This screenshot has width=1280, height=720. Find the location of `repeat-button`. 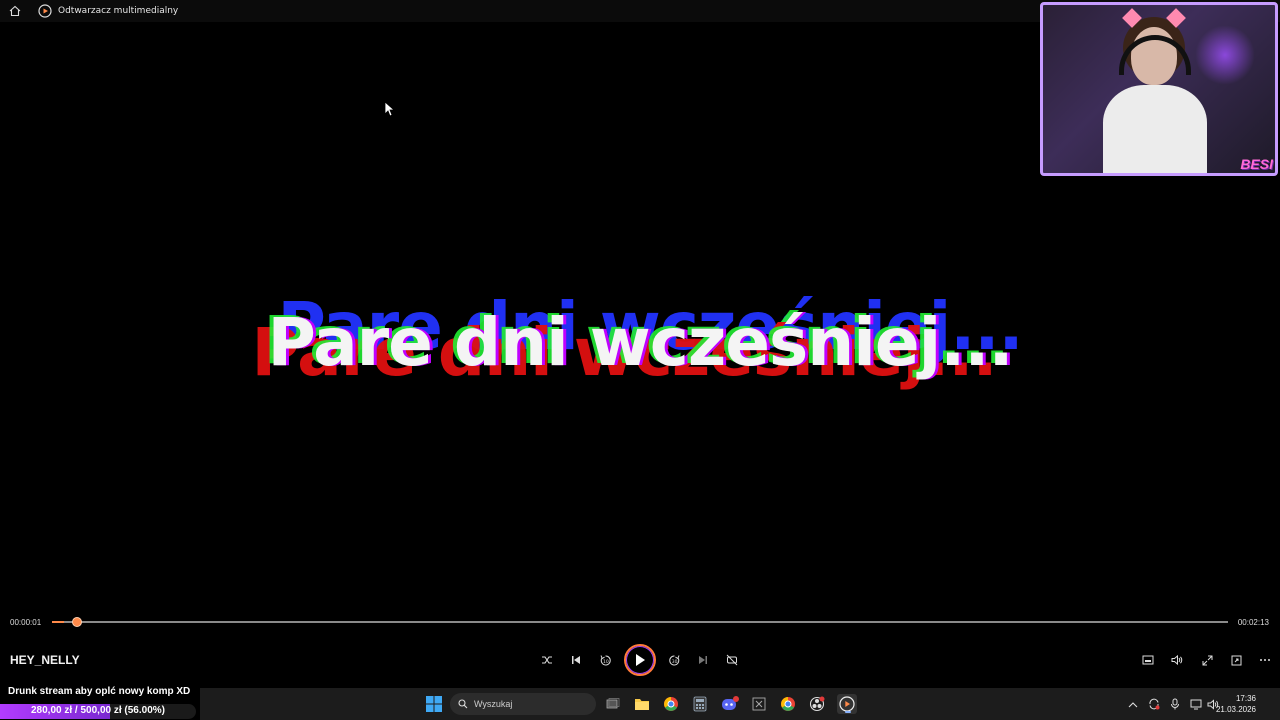

repeat-button is located at coordinates (732, 660).